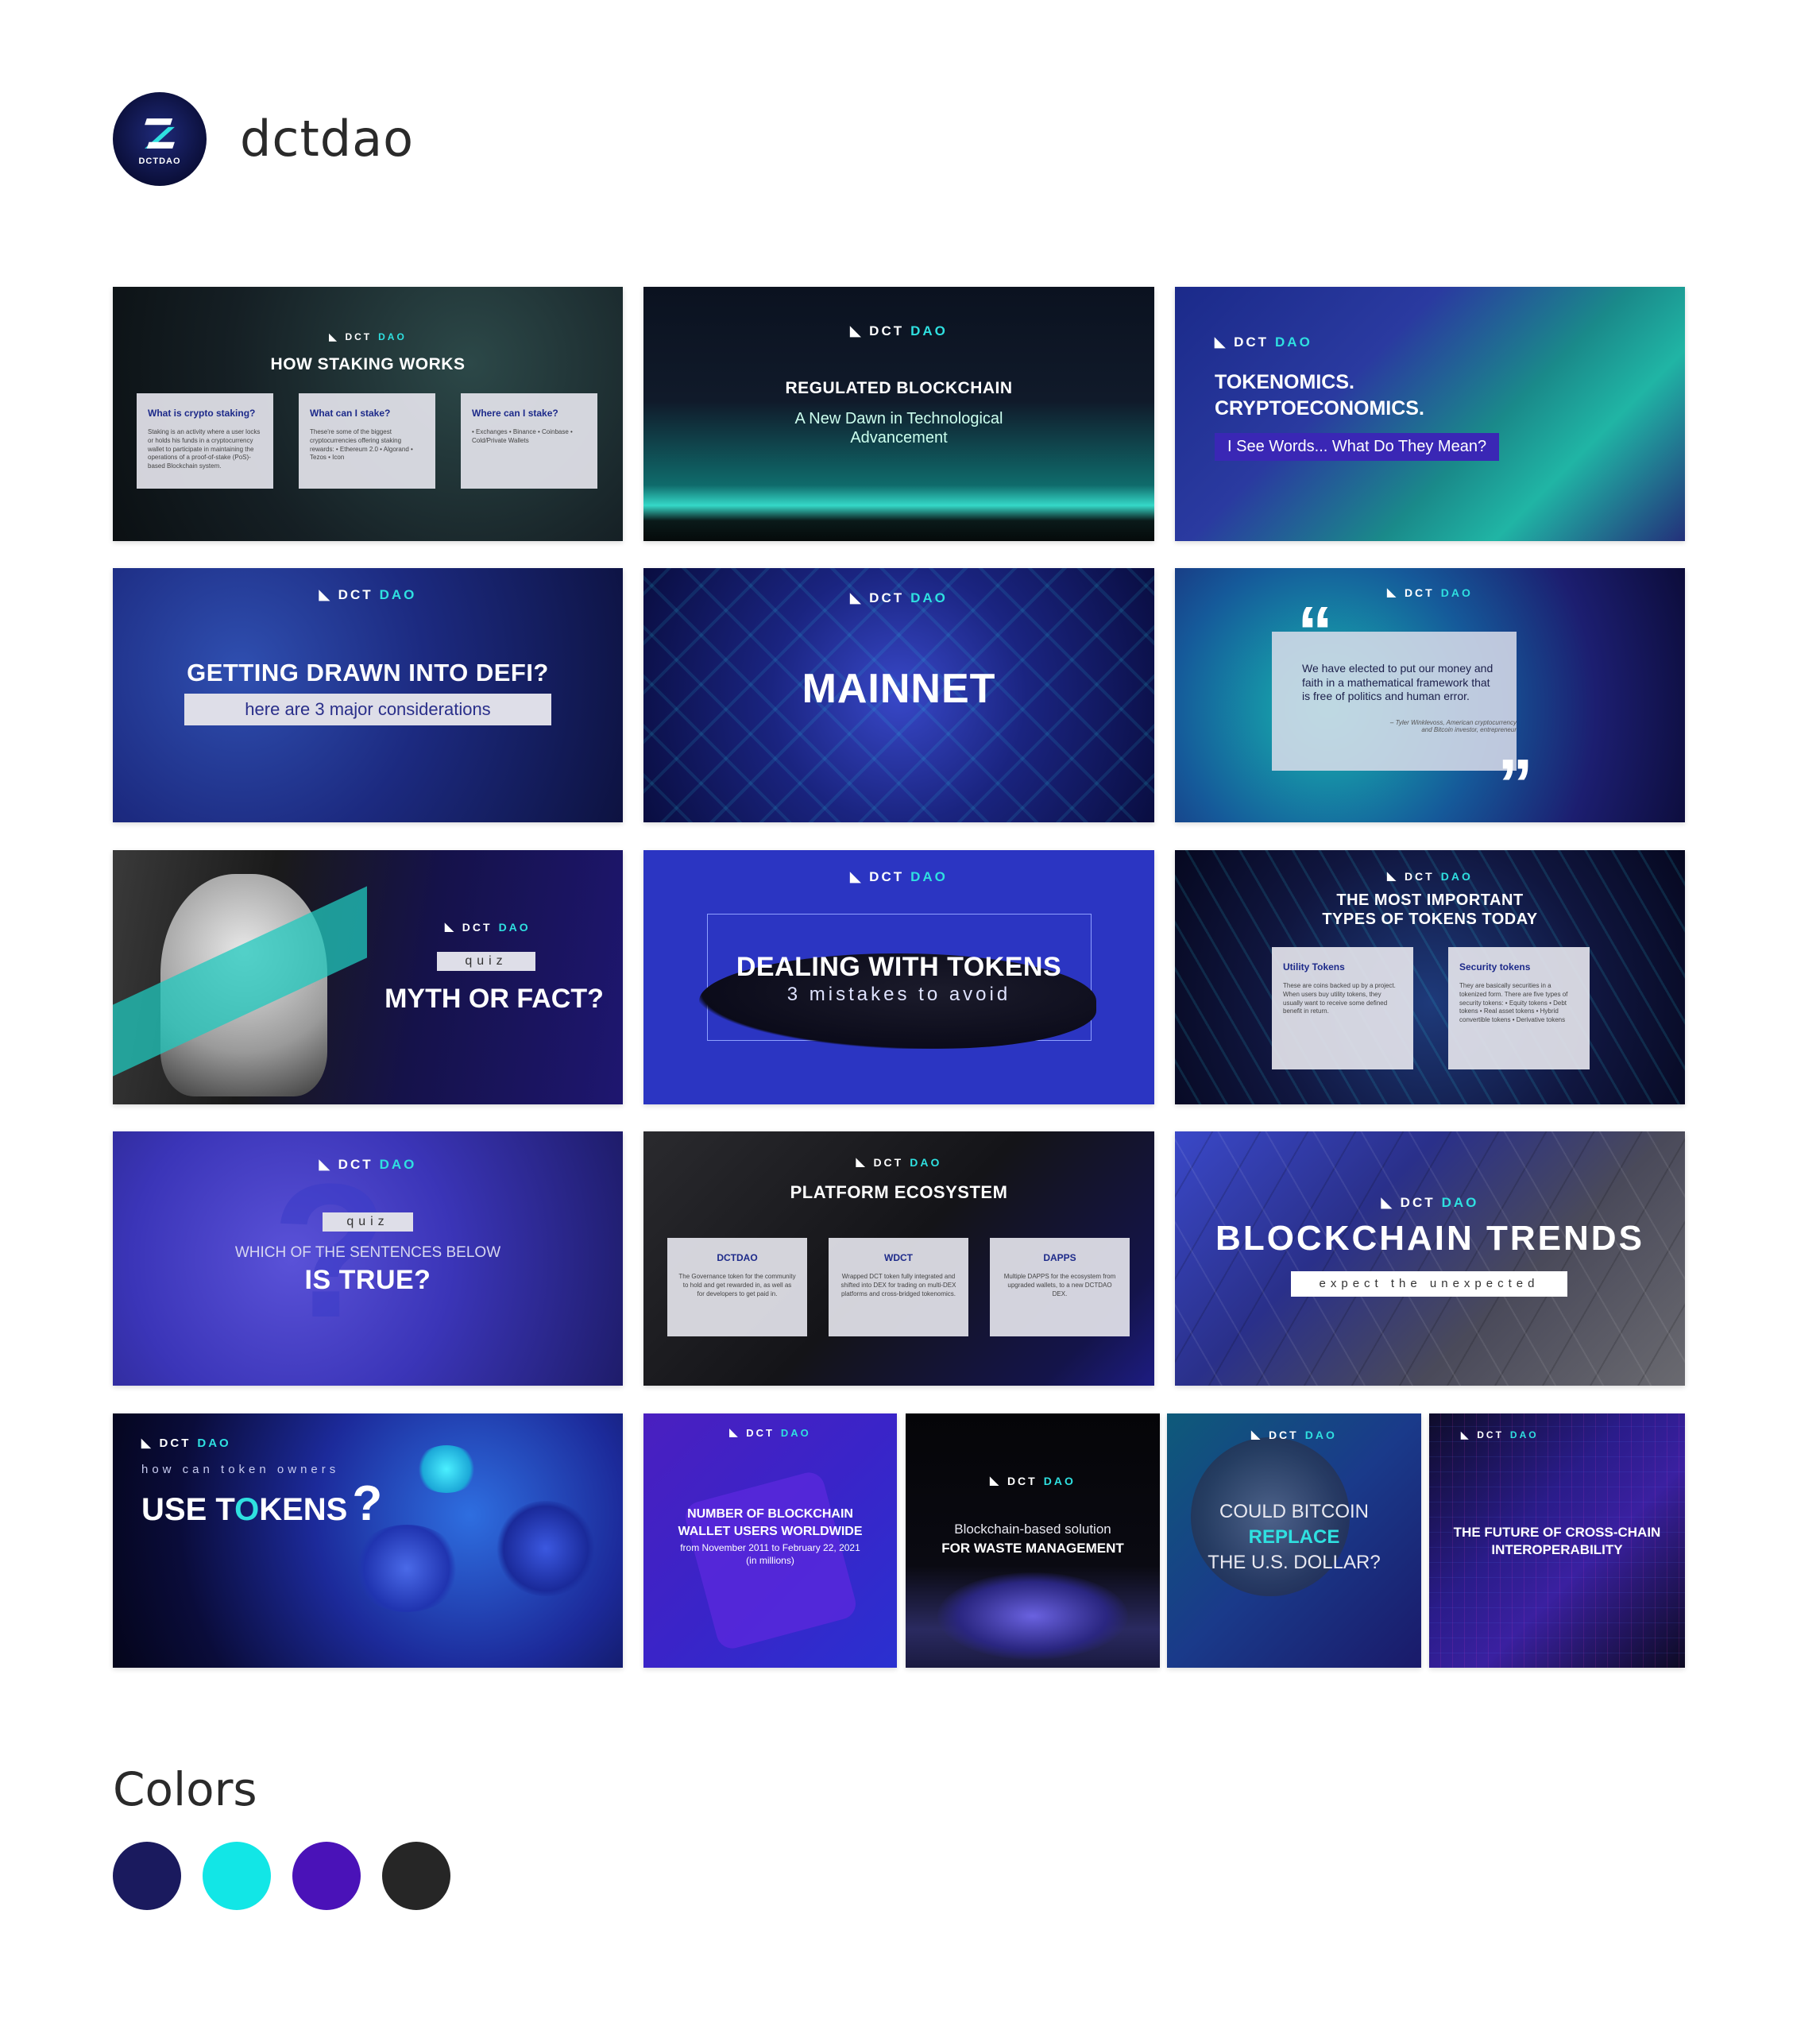  I want to click on slide-title: BLOCKCHAIN TRENDS, so click(1429, 1238).